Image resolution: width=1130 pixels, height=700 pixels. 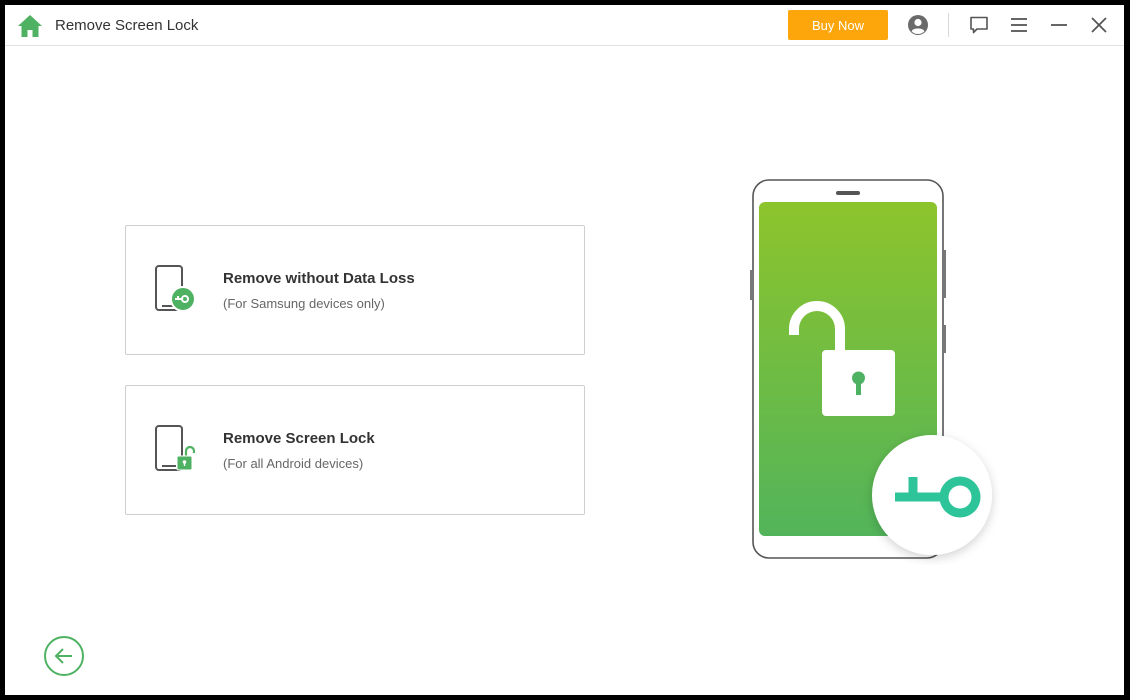 What do you see at coordinates (175, 448) in the screenshot?
I see `phone-unlock-icon` at bounding box center [175, 448].